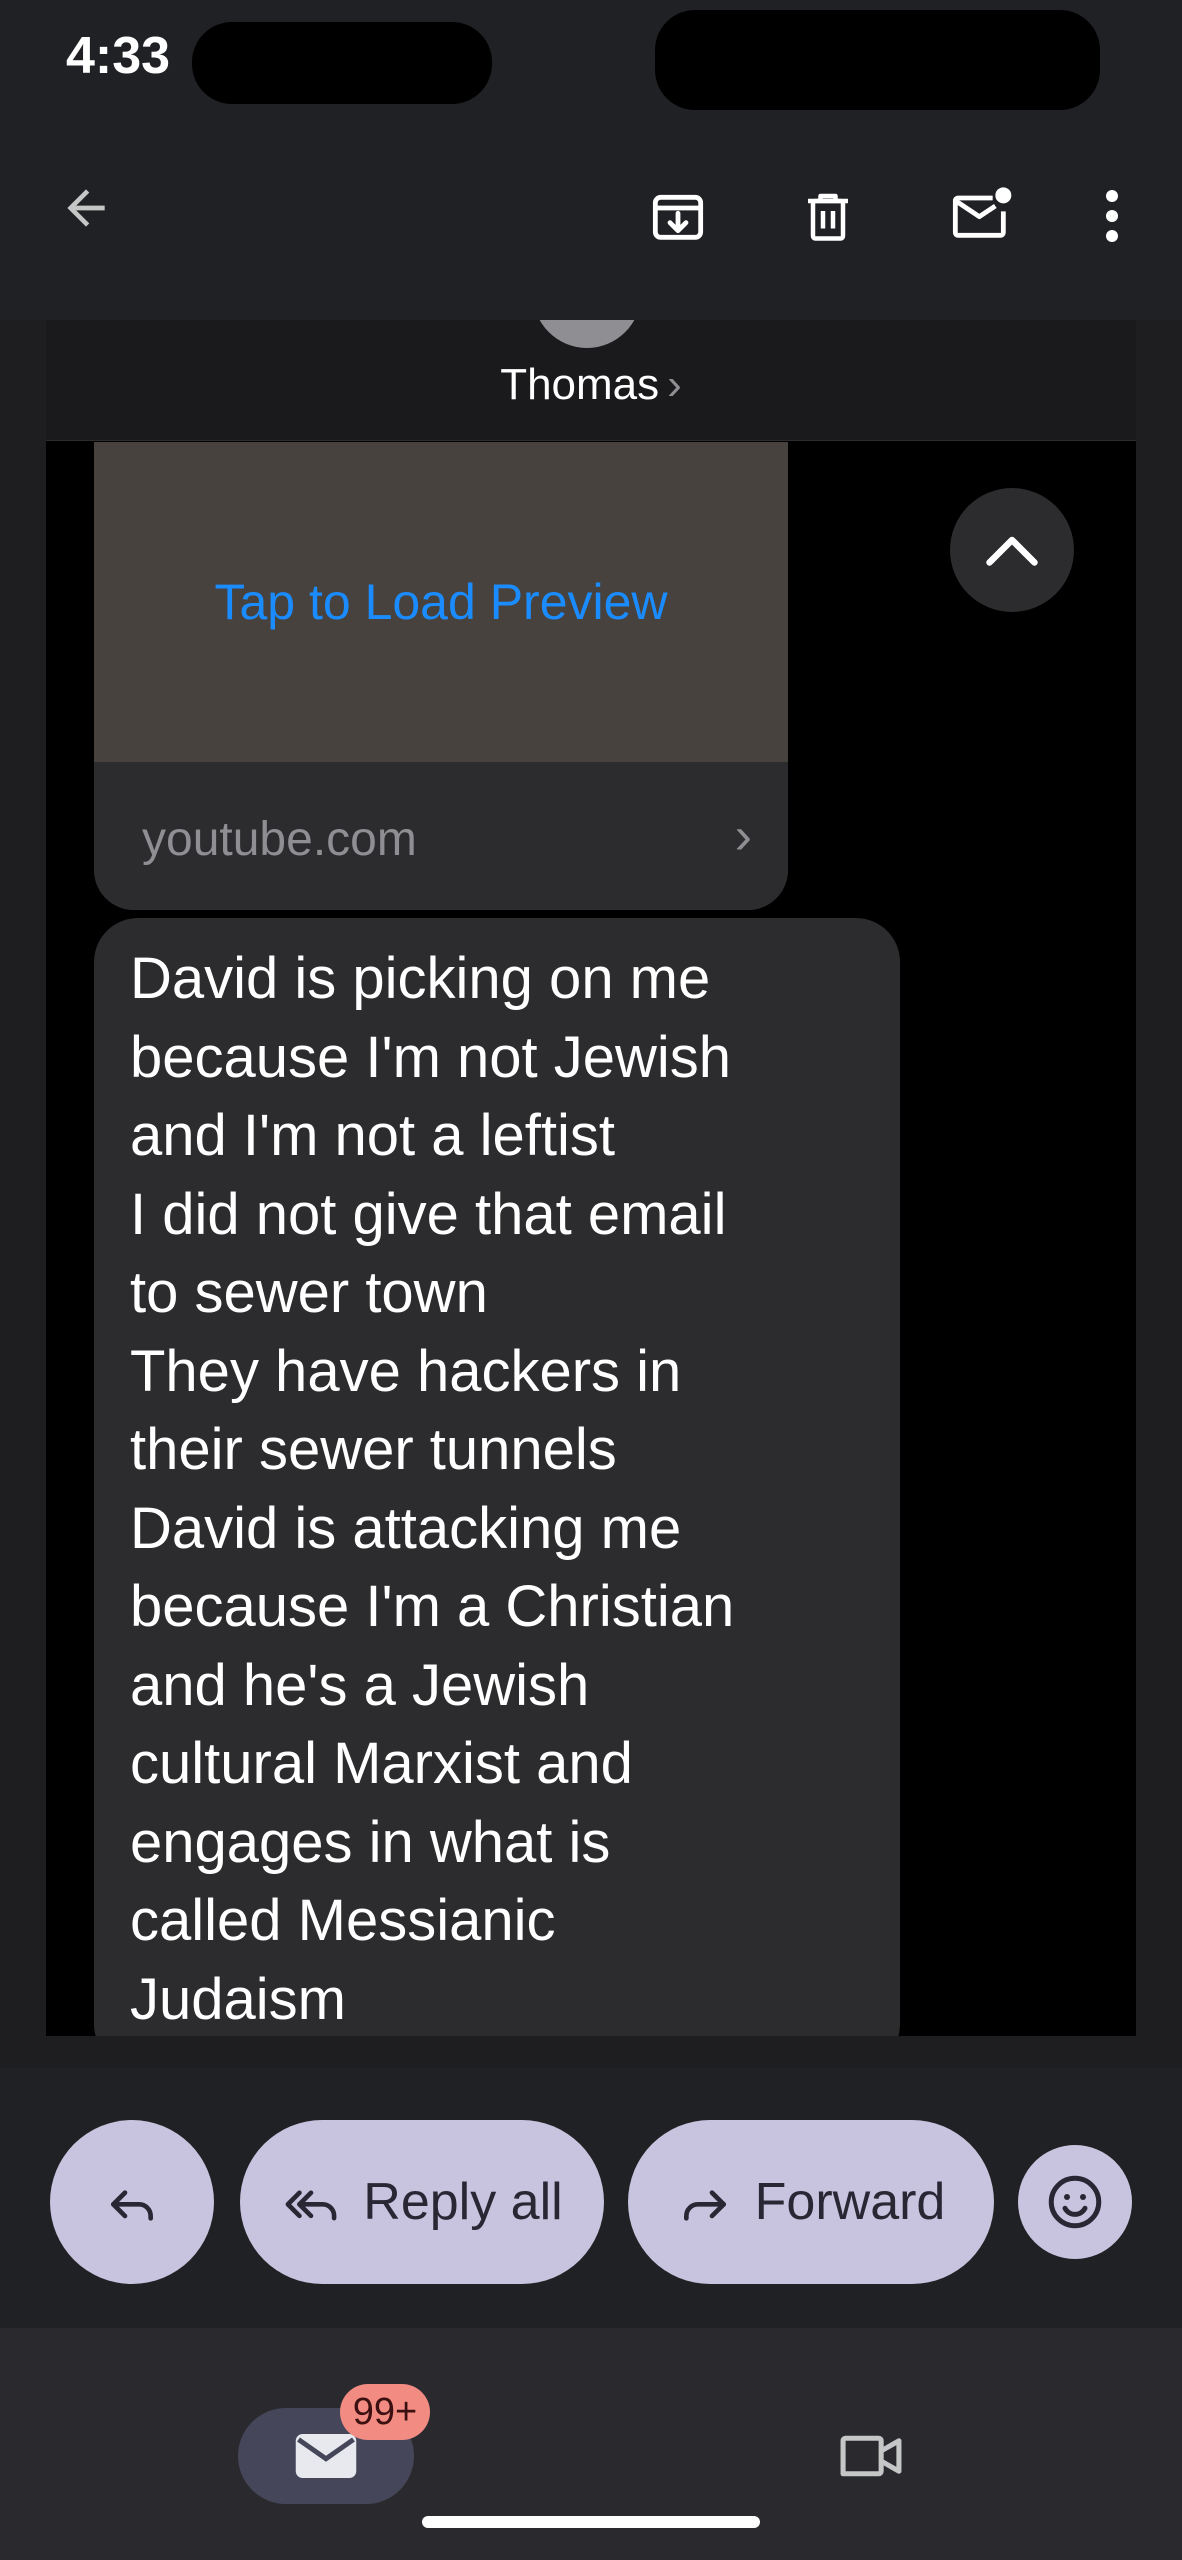  Describe the element at coordinates (1012, 550) in the screenshot. I see `scroll-up-button` at that location.